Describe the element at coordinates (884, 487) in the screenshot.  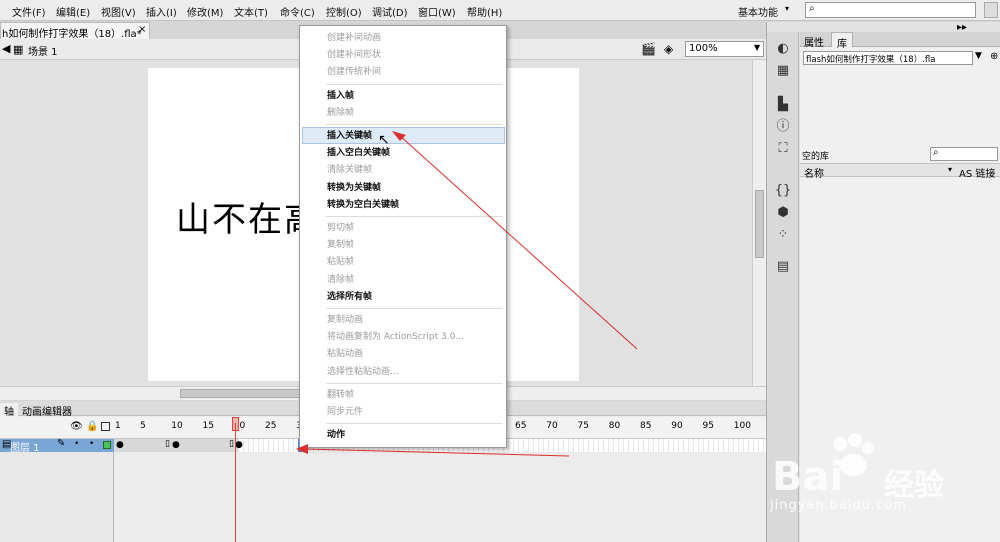
I see `baidu-watermark: Bai 经验 jingyan.baidu.com` at that location.